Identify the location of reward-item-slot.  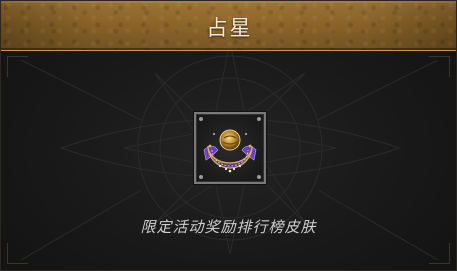
(230, 148).